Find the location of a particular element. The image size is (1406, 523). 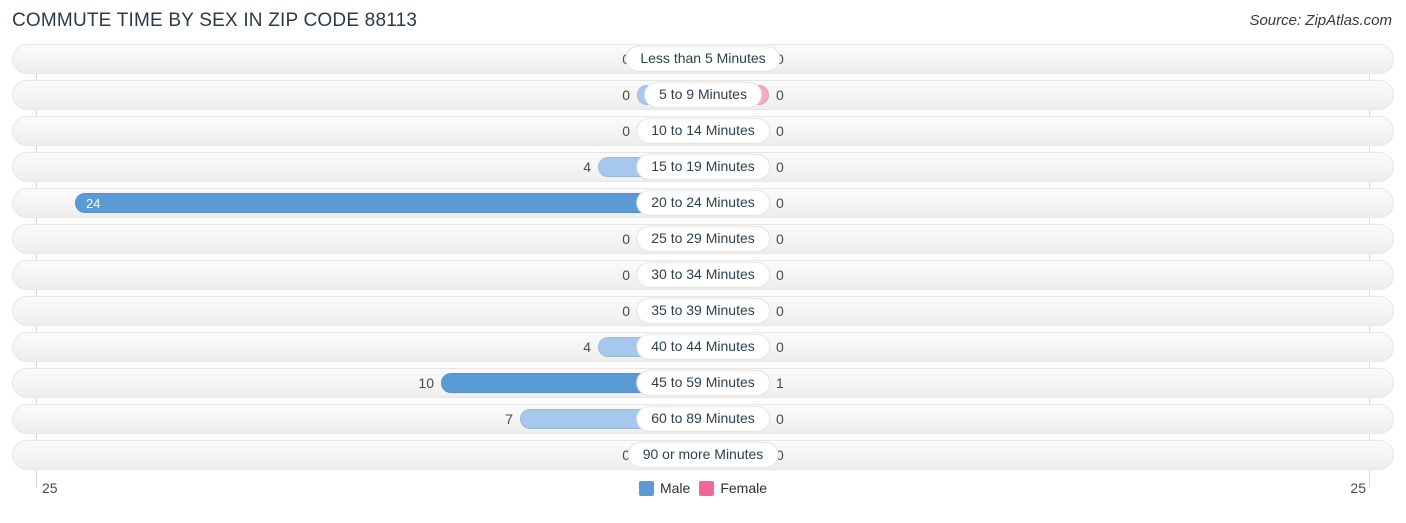

category-label: 5 to 9 Minutes is located at coordinates (703, 95).